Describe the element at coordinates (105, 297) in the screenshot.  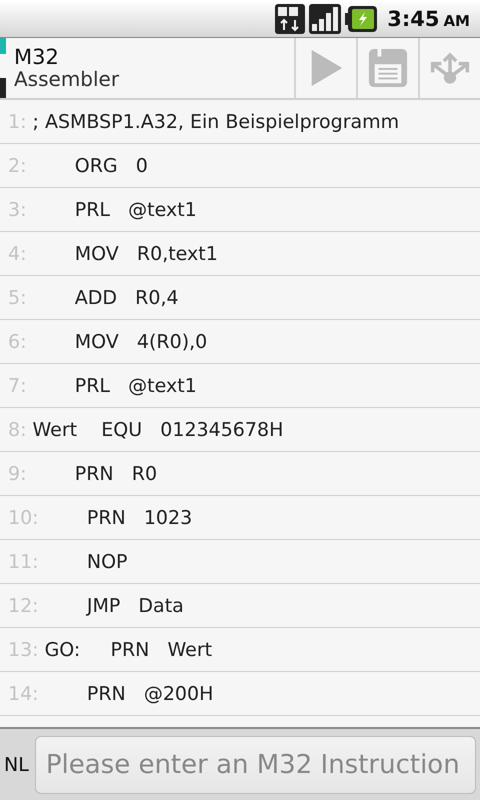
I see `code-line: ADD R0,4` at that location.